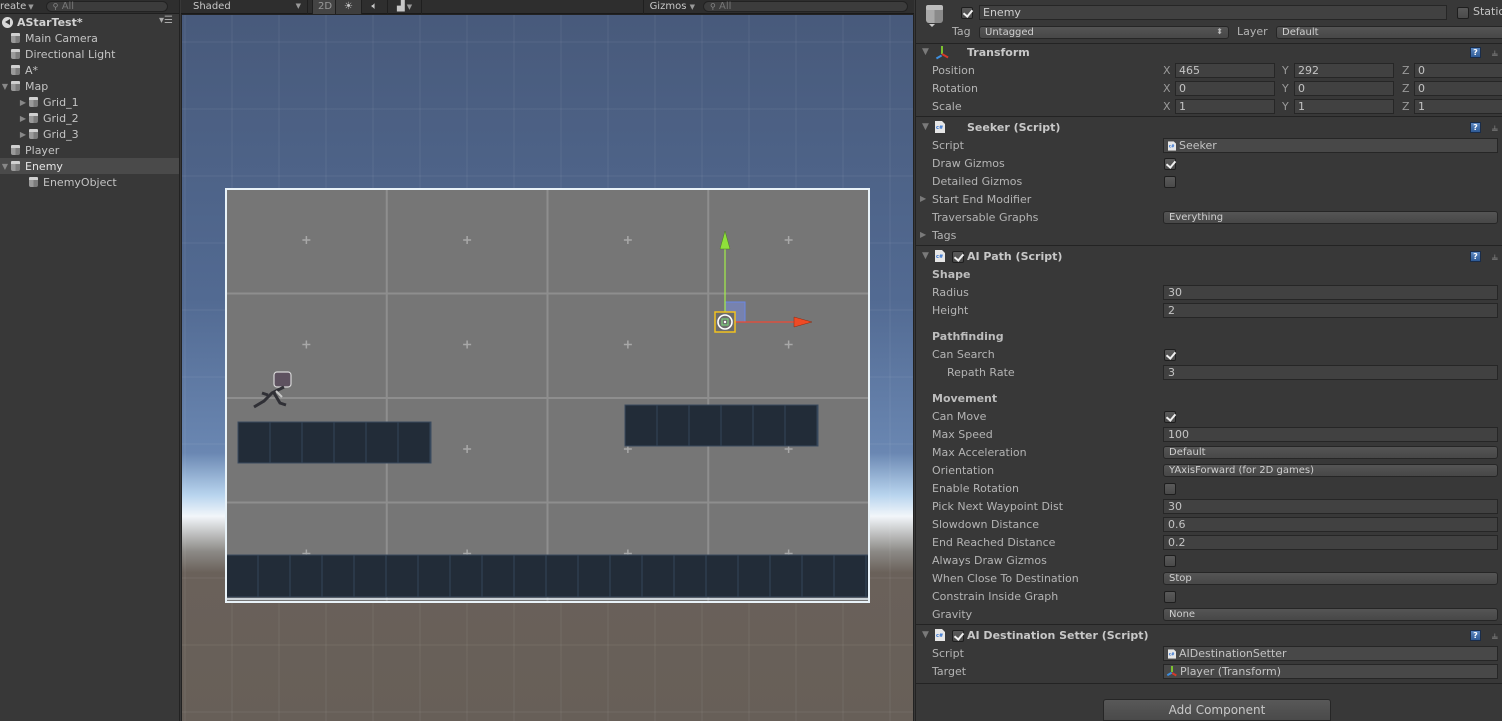 Image resolution: width=1502 pixels, height=721 pixels. Describe the element at coordinates (1209, 257) in the screenshot. I see `ai-path-header: ▼ AI Path (Script) ? ⫨` at that location.